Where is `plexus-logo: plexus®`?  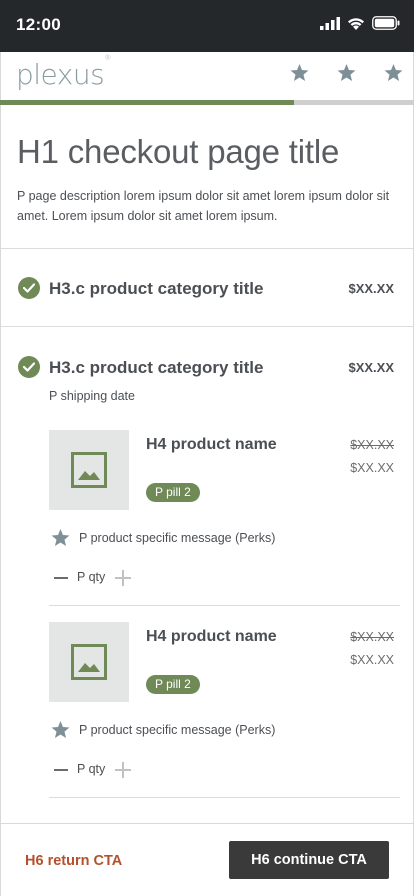 plexus-logo: plexus® is located at coordinates (63, 72).